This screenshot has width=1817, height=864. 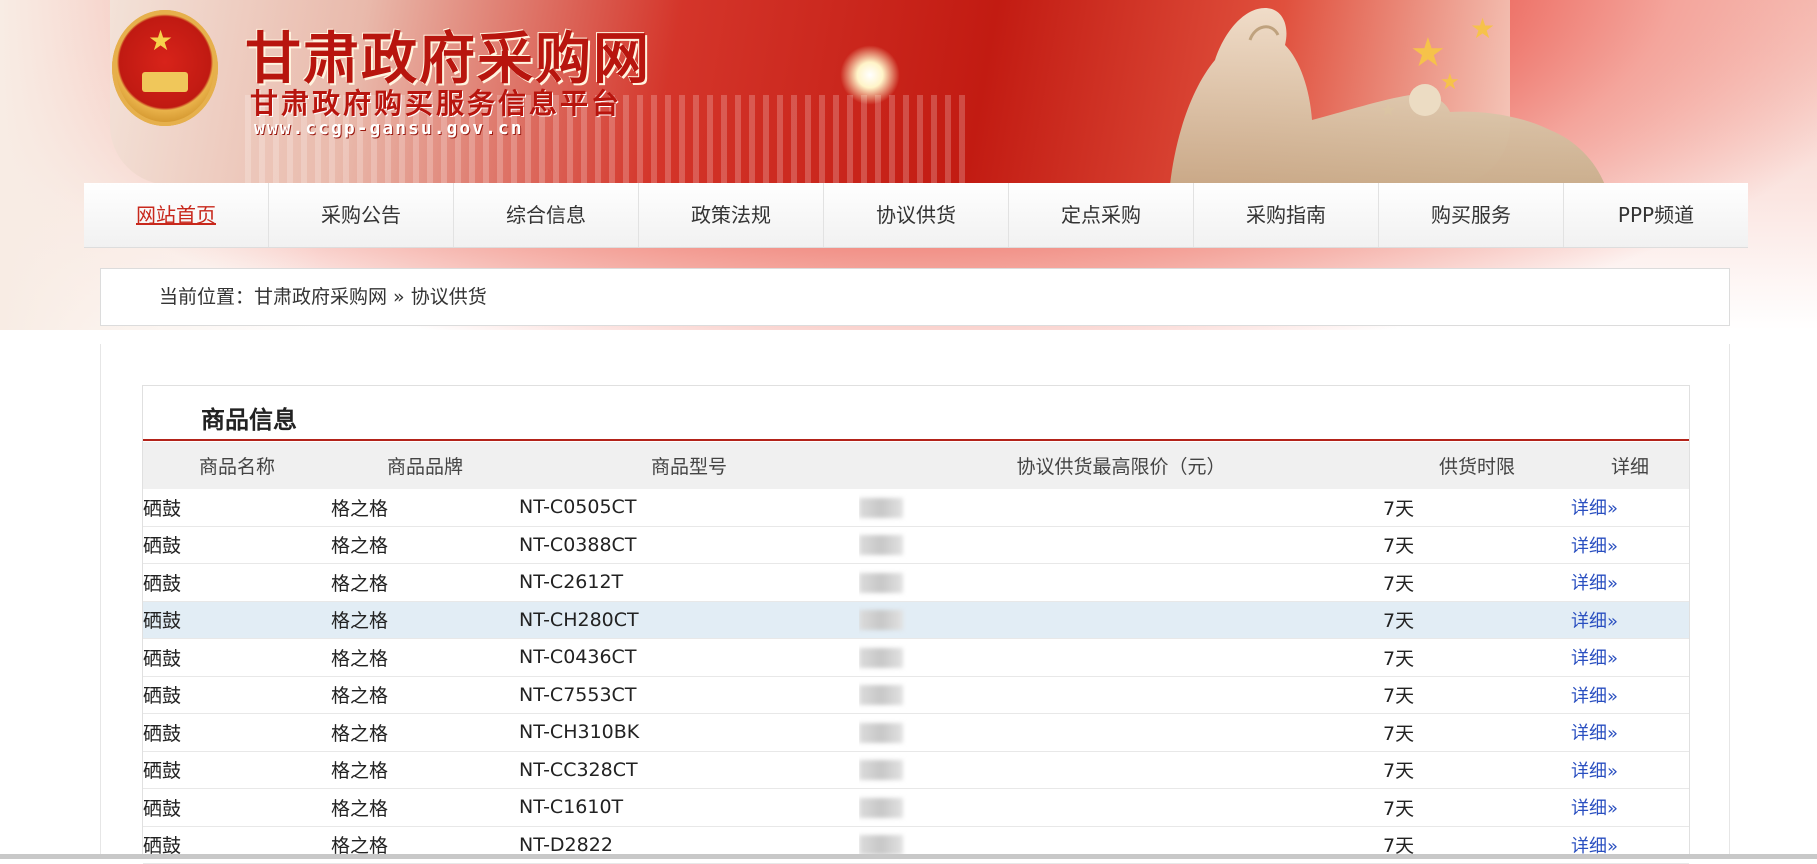 I want to click on column-header-max-price: 协议供货最高限价（元）, so click(x=1121, y=465).